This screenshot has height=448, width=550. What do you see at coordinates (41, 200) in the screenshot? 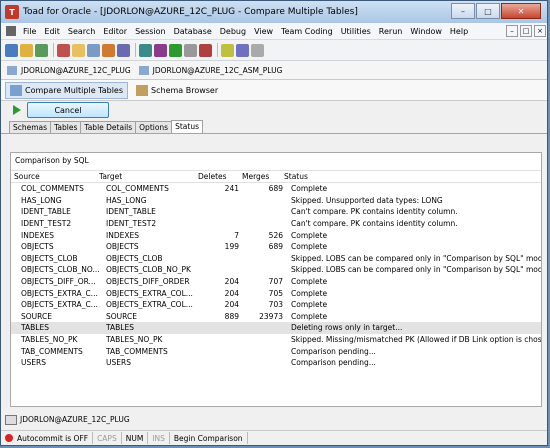
I see `source-cell: HAS_LONG` at bounding box center [41, 200].